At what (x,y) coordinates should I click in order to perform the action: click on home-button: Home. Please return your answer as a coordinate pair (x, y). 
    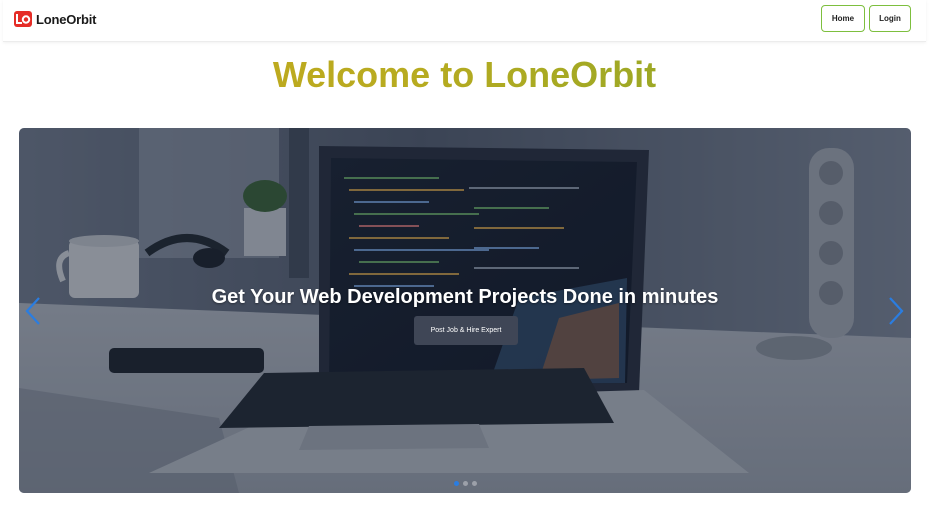
    Looking at the image, I should click on (843, 18).